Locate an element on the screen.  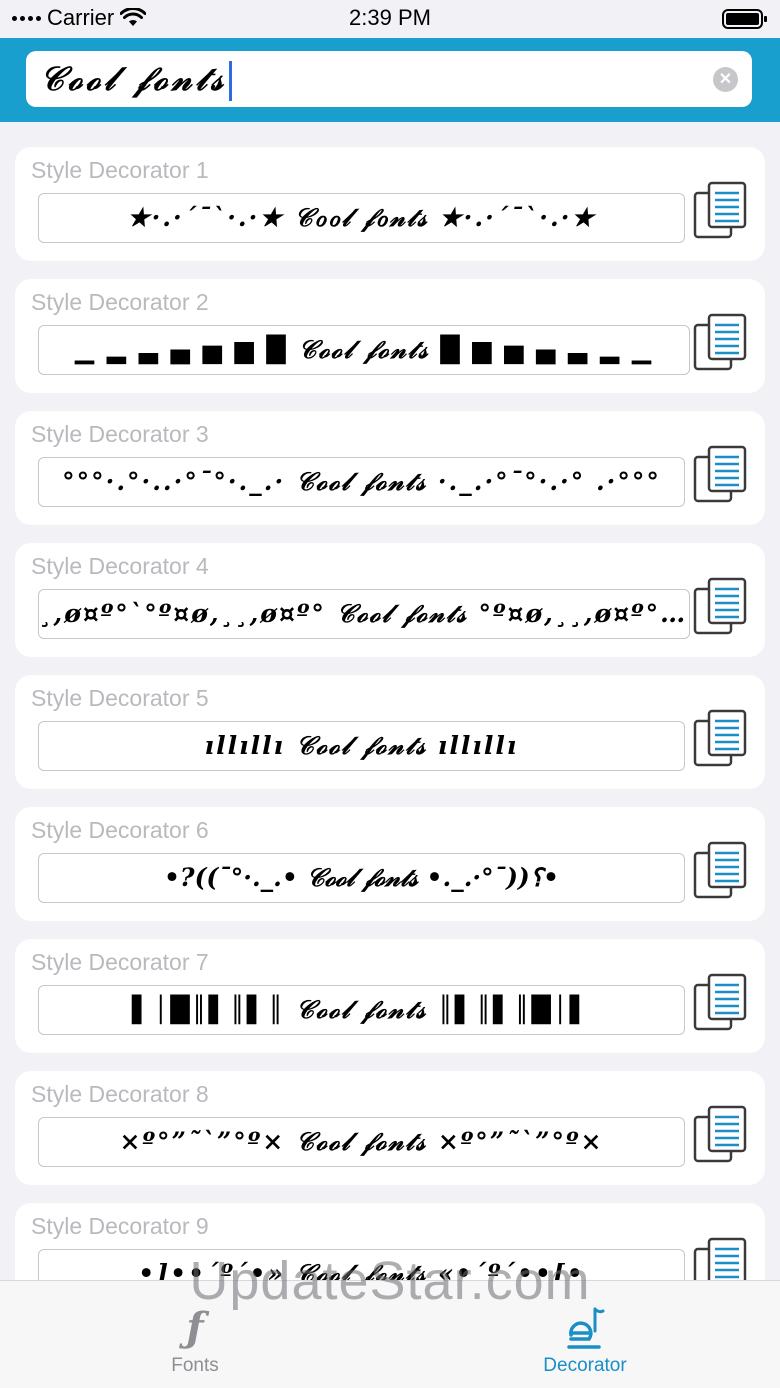
text-input-value: 𝒞ℴℴ𝓁 𝒻ℴ𝓃𝓉𝓈 is located at coordinates (133, 78).